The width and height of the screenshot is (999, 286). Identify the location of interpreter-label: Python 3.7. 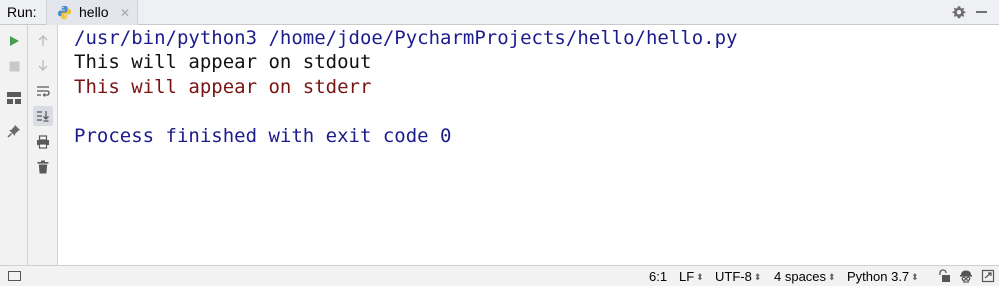
(878, 276).